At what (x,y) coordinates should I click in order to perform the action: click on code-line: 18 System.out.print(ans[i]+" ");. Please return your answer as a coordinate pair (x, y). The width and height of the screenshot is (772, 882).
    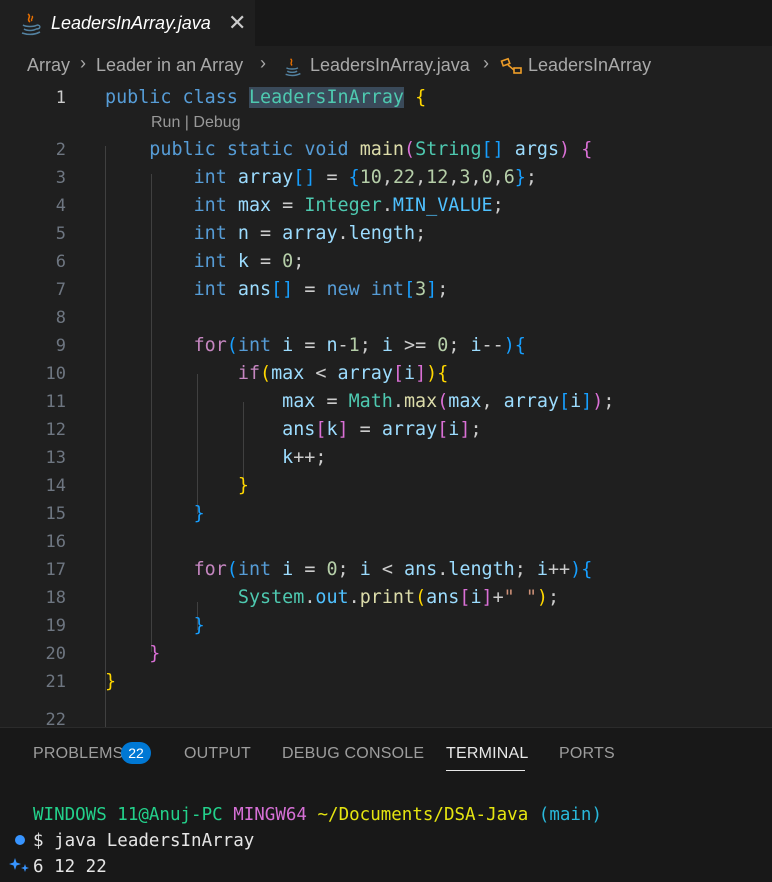
    Looking at the image, I should click on (386, 598).